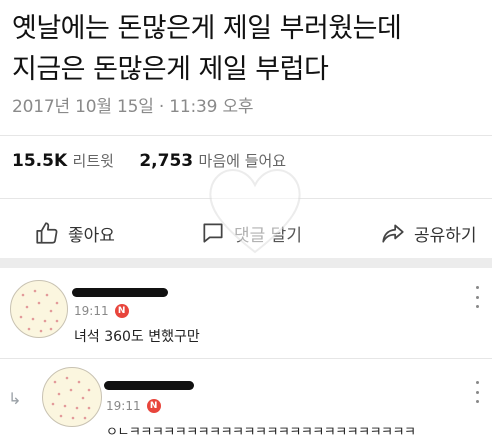 This screenshot has width=492, height=446. I want to click on retweet-count: 15.5K, so click(39, 161).